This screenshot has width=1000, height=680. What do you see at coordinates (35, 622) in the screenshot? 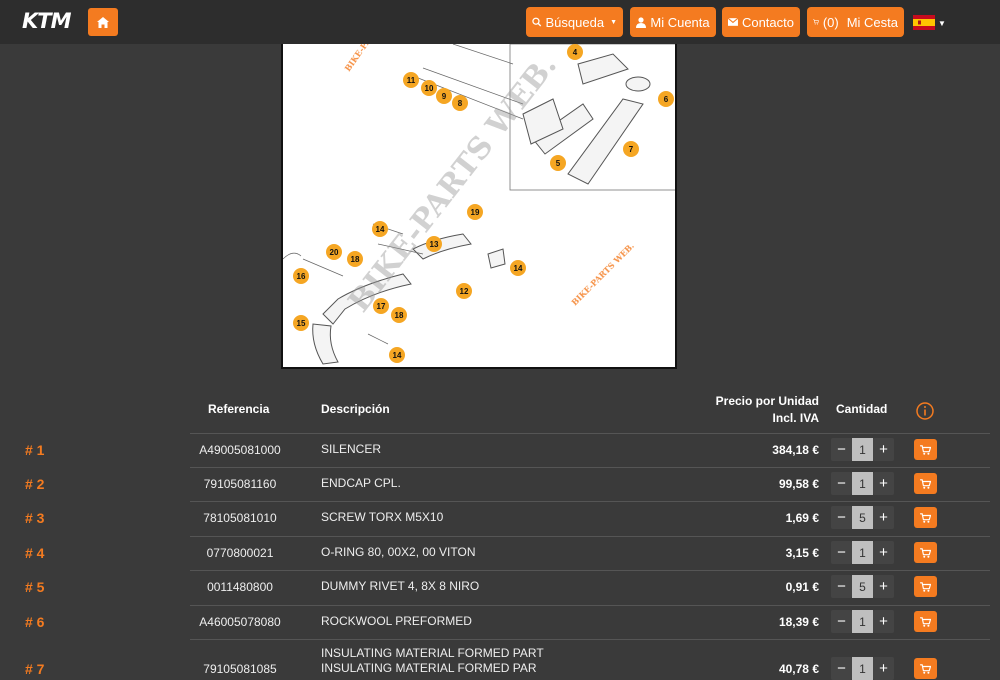
I see `row-number: # 6` at bounding box center [35, 622].